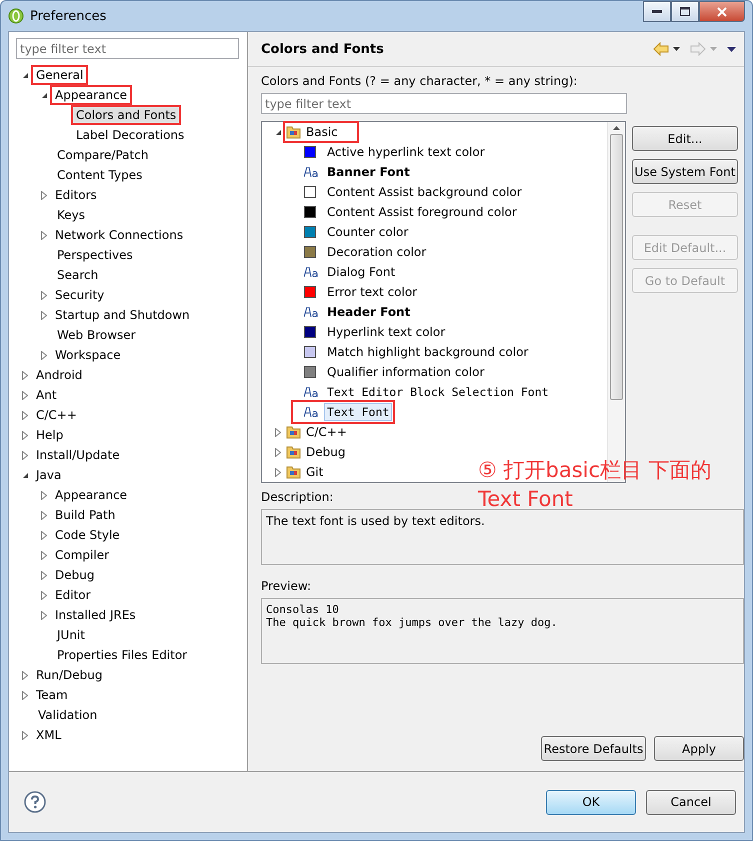  Describe the element at coordinates (305, 472) in the screenshot. I see `category-item: Git` at that location.